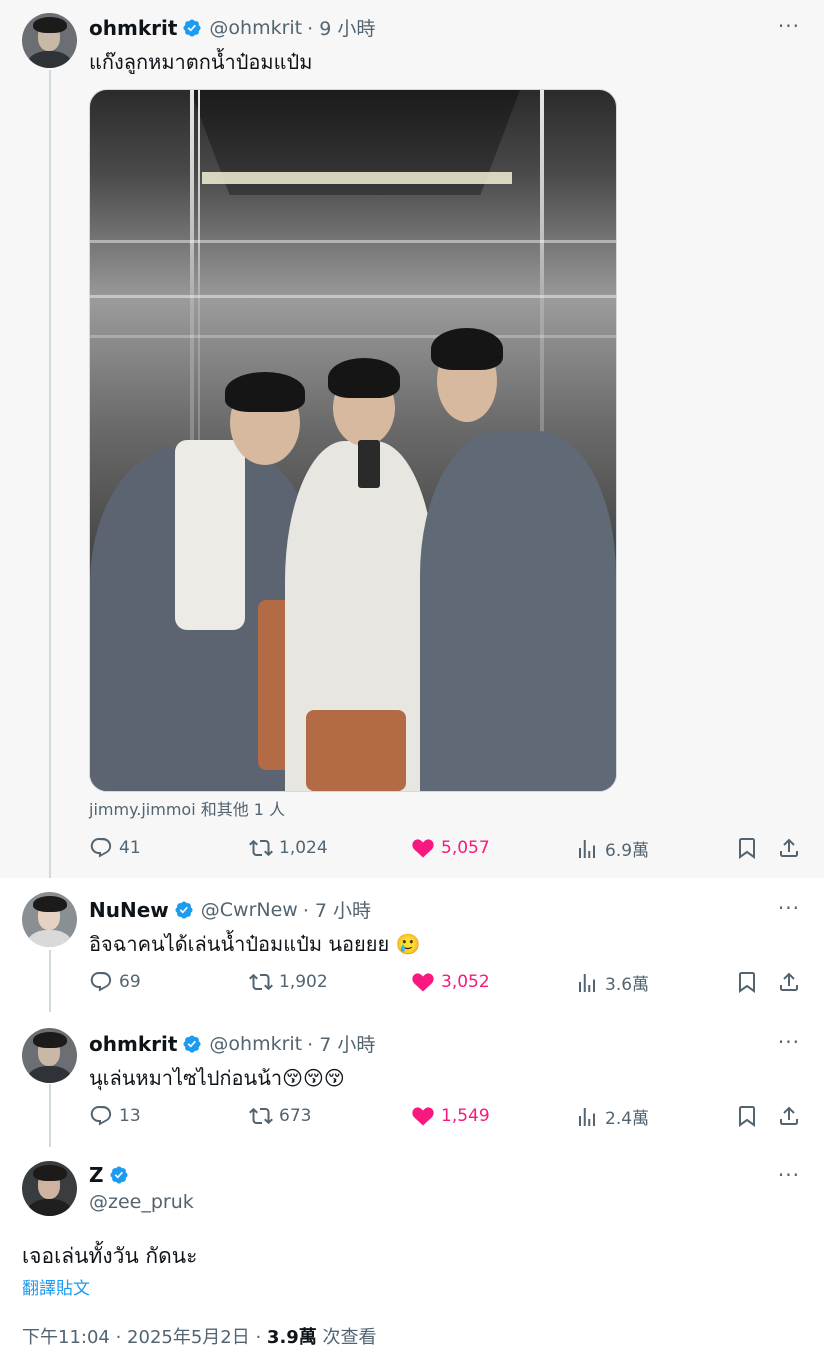 Image resolution: width=824 pixels, height=1367 pixels. Describe the element at coordinates (255, 944) in the screenshot. I see `tweet-text: อิจฉาคนได้เล่นน้ำป๋อมแป๋ม นอยยย 🥲` at that location.